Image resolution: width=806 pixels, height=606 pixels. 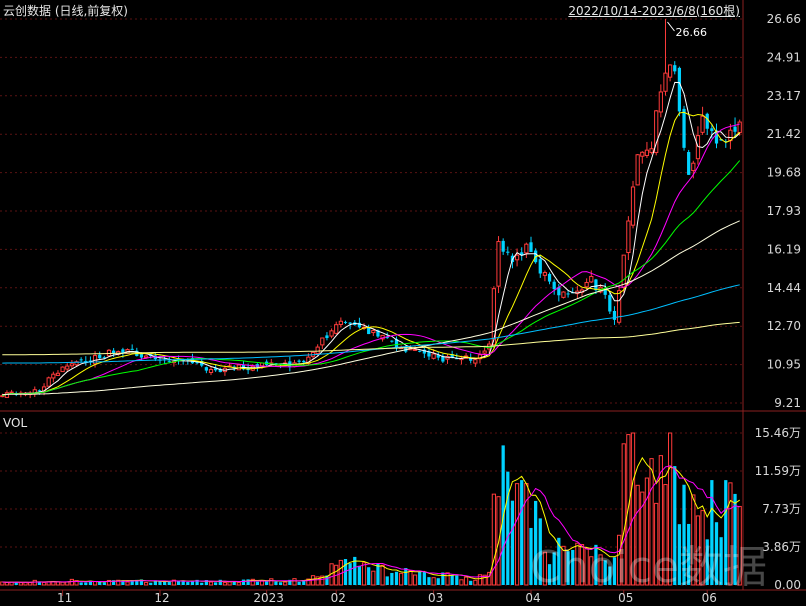 What do you see at coordinates (709, 598) in the screenshot?
I see `time-tick-label: 06` at bounding box center [709, 598].